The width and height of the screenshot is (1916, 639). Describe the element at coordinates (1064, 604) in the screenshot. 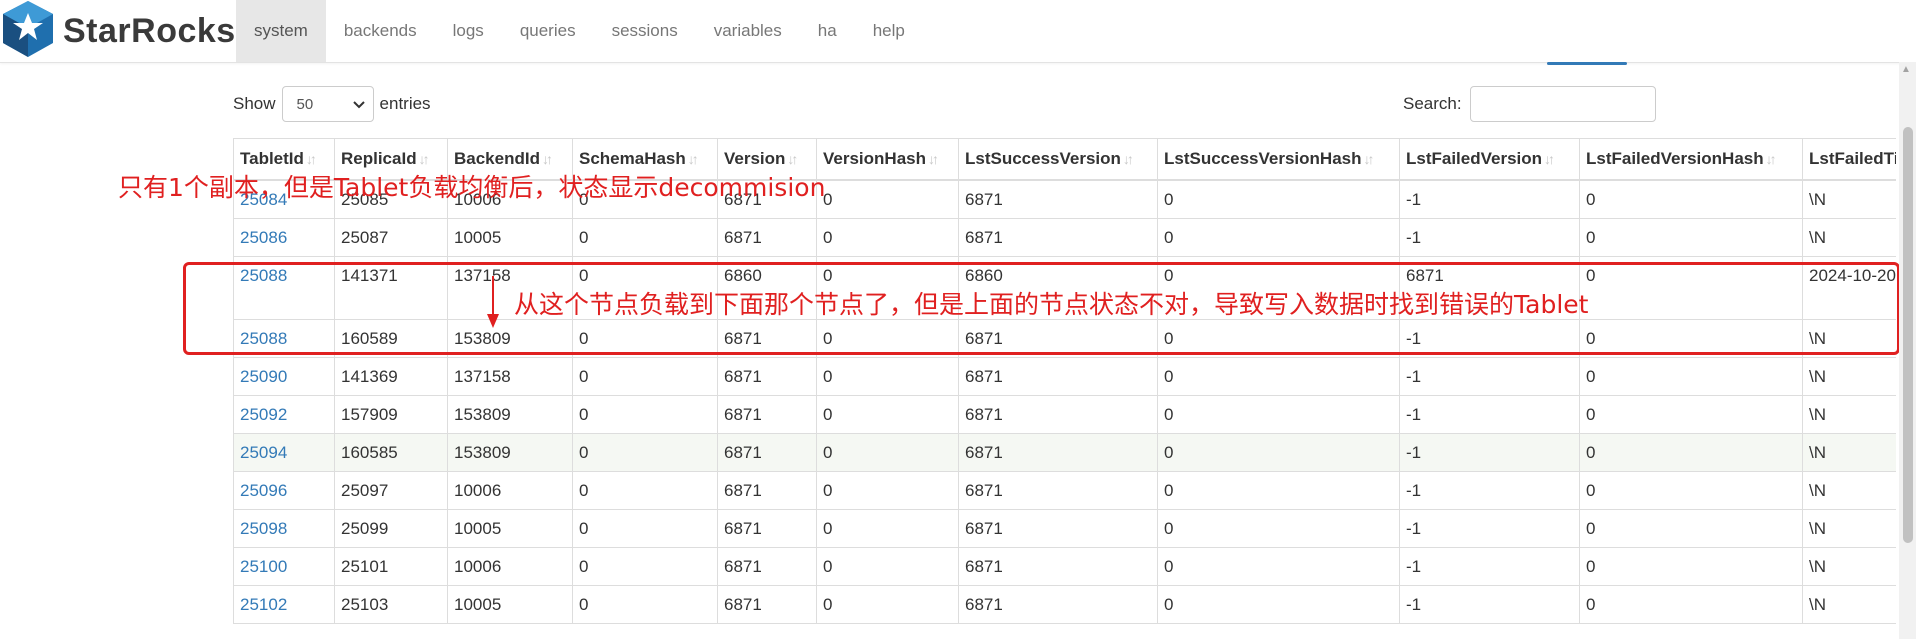

I see `table-row: 25102 25103 10005 0 6871 0 6871 0 -1 0 \N` at that location.